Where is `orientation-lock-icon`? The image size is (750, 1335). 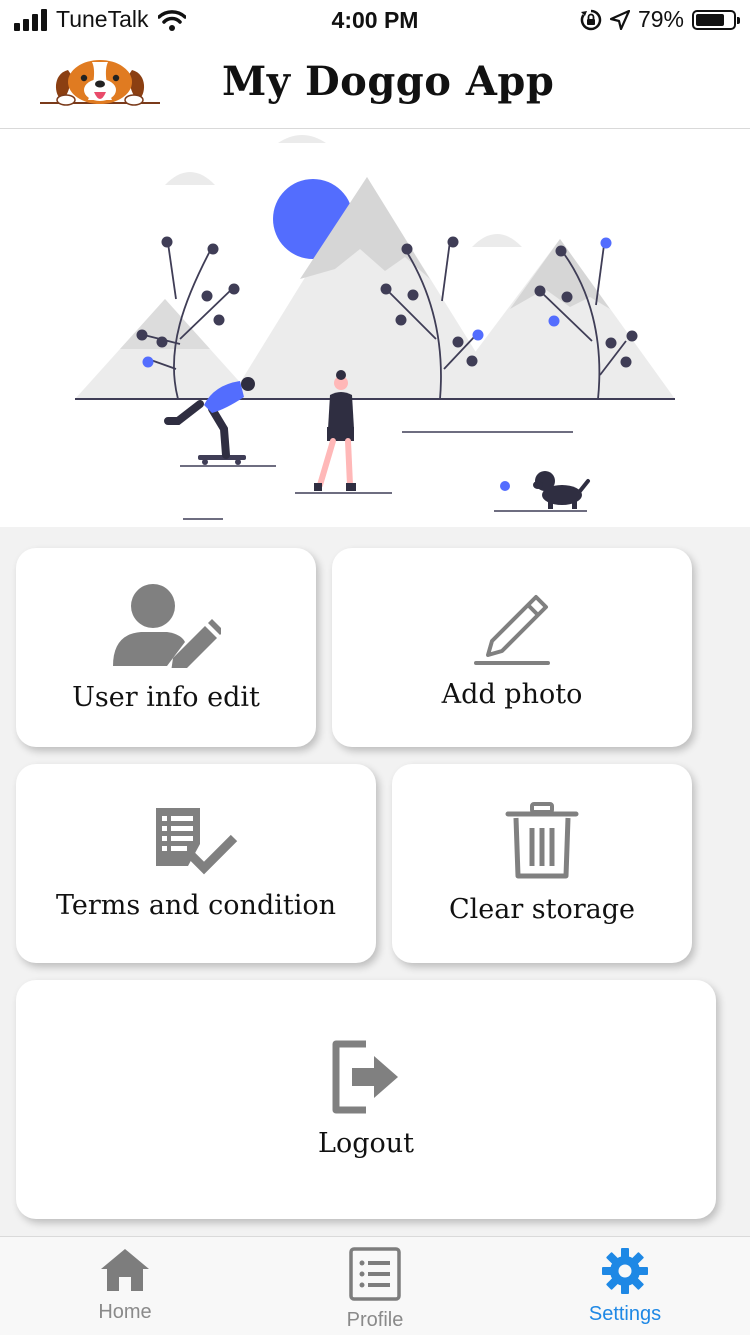 orientation-lock-icon is located at coordinates (591, 19).